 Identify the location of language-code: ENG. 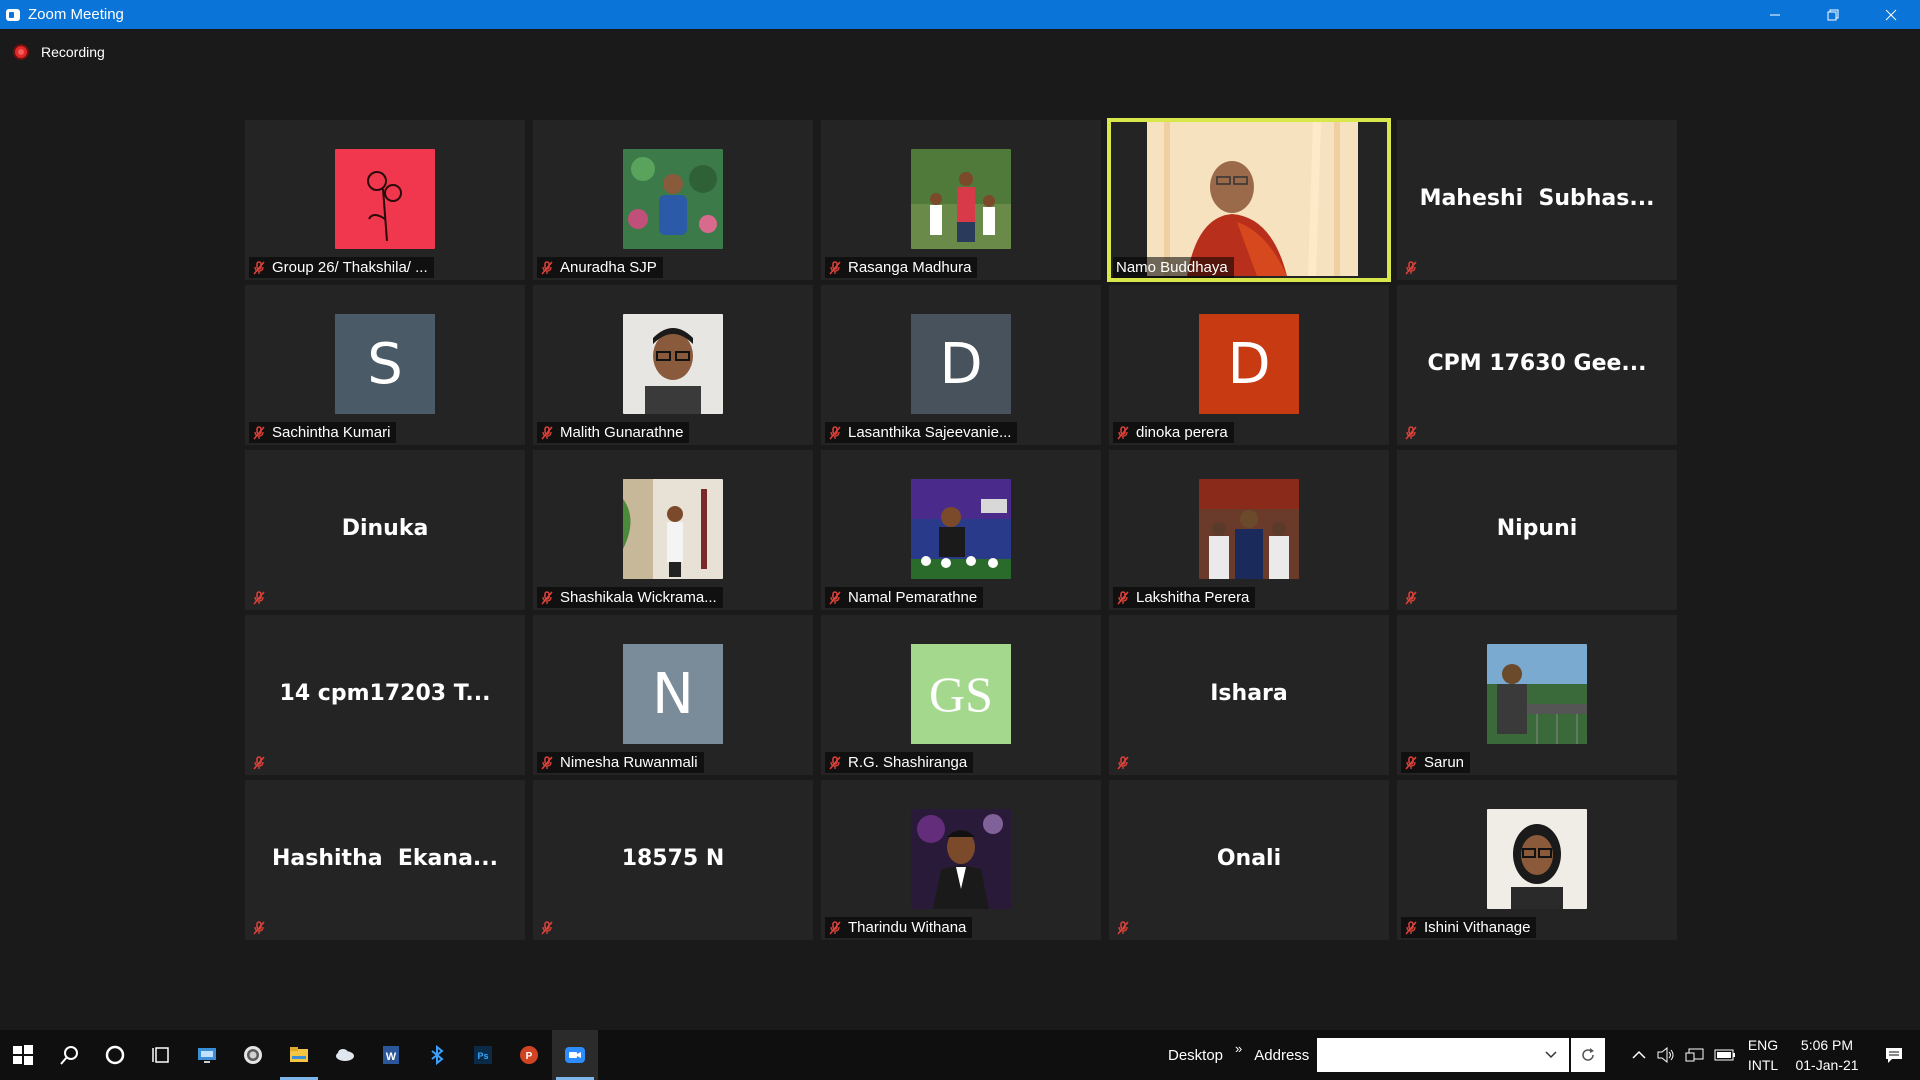
(1763, 1045).